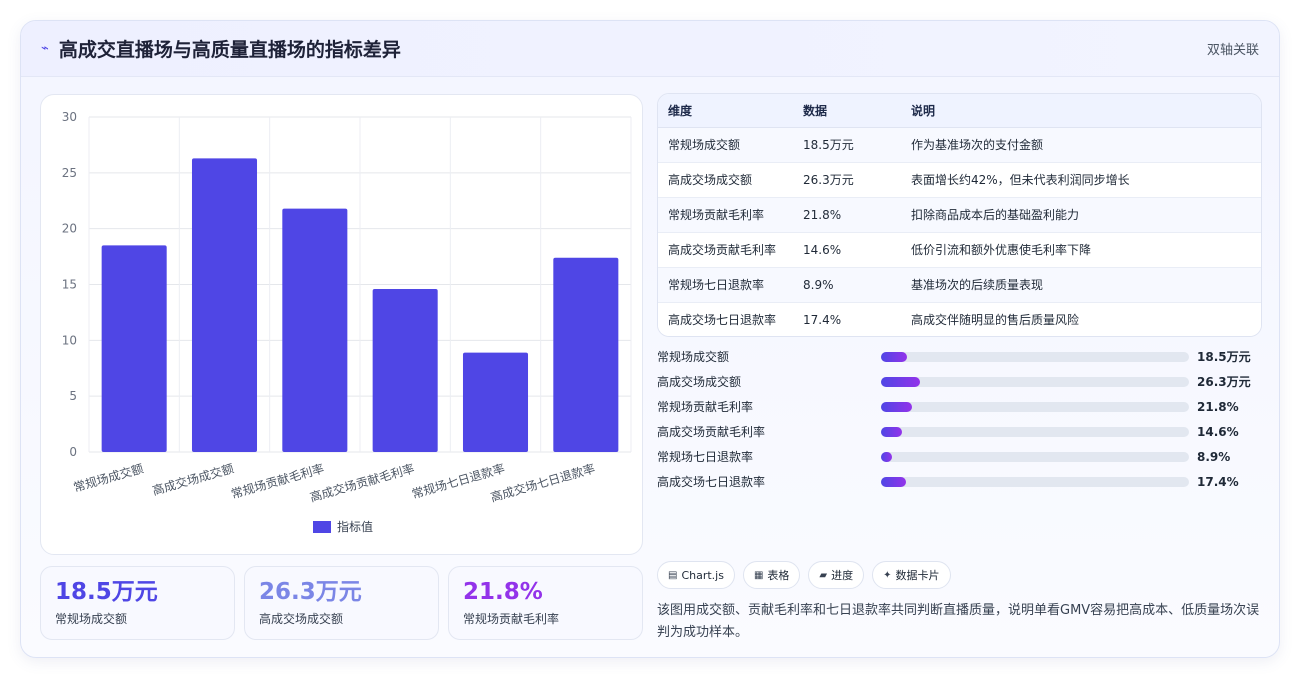  Describe the element at coordinates (804, 575) in the screenshot. I see `tech-tags: ▤ Chart.js ▦ 表格 ▰ 进度 ✦ 数据卡片` at that location.